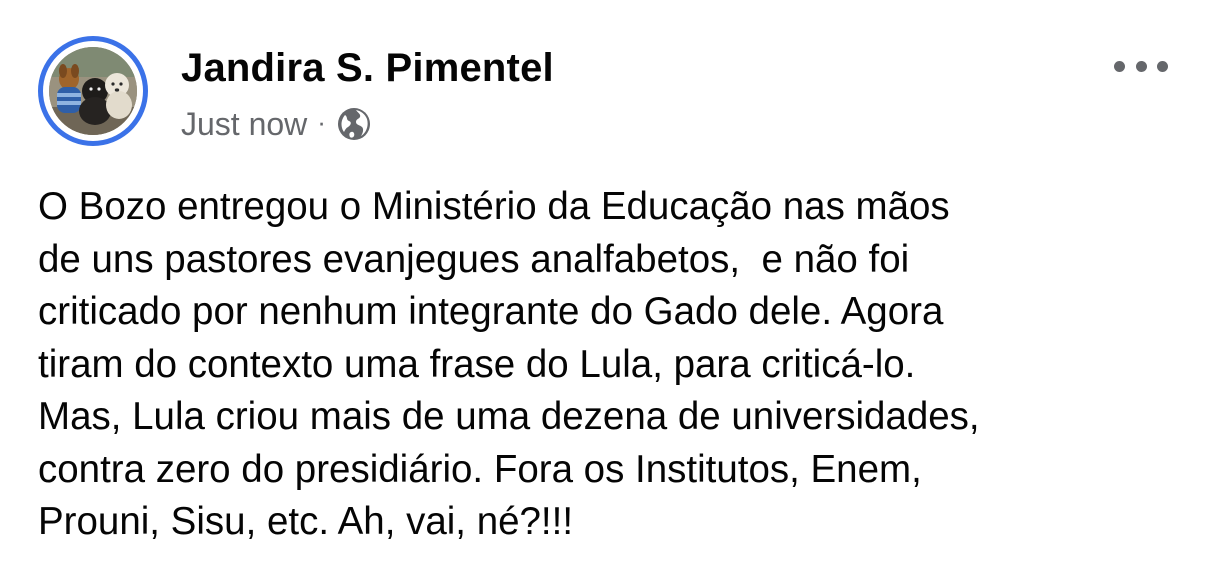 Image resolution: width=1206 pixels, height=568 pixels. I want to click on dogs-photo-icon, so click(93, 91).